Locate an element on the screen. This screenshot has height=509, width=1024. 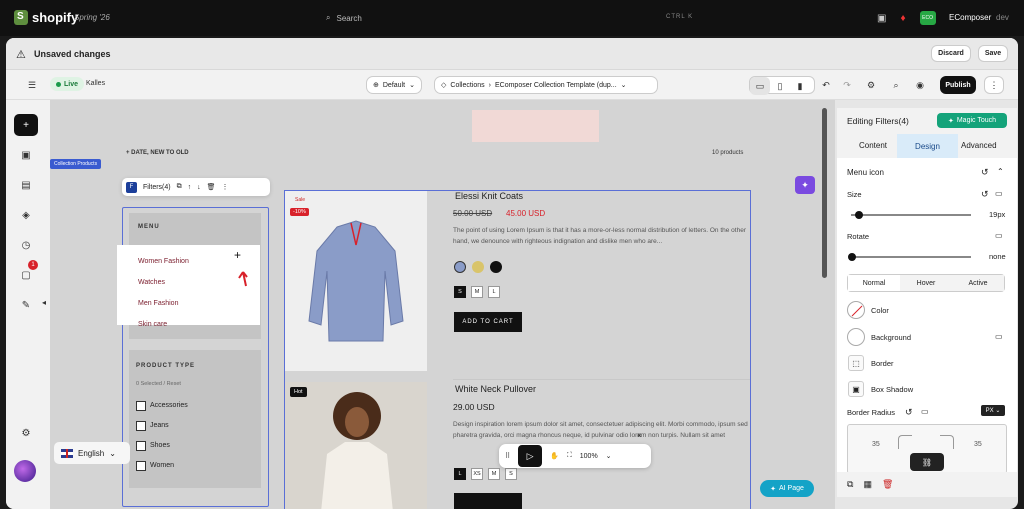
menu-item: Men Fashion is located at coordinates (158, 303).